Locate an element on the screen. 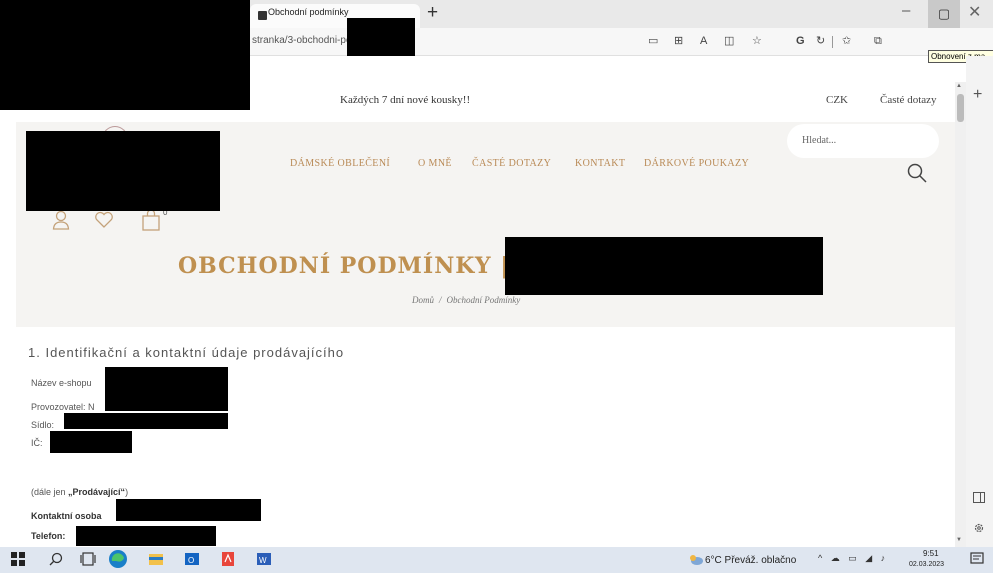  gear-icon is located at coordinates (979, 528).